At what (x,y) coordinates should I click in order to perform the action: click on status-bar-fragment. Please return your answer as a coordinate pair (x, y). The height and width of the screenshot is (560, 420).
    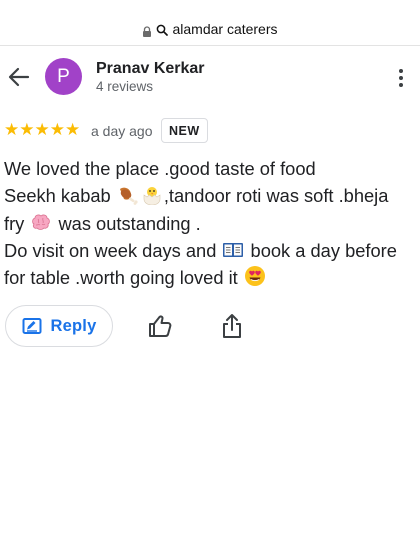
    Looking at the image, I should click on (210, 1).